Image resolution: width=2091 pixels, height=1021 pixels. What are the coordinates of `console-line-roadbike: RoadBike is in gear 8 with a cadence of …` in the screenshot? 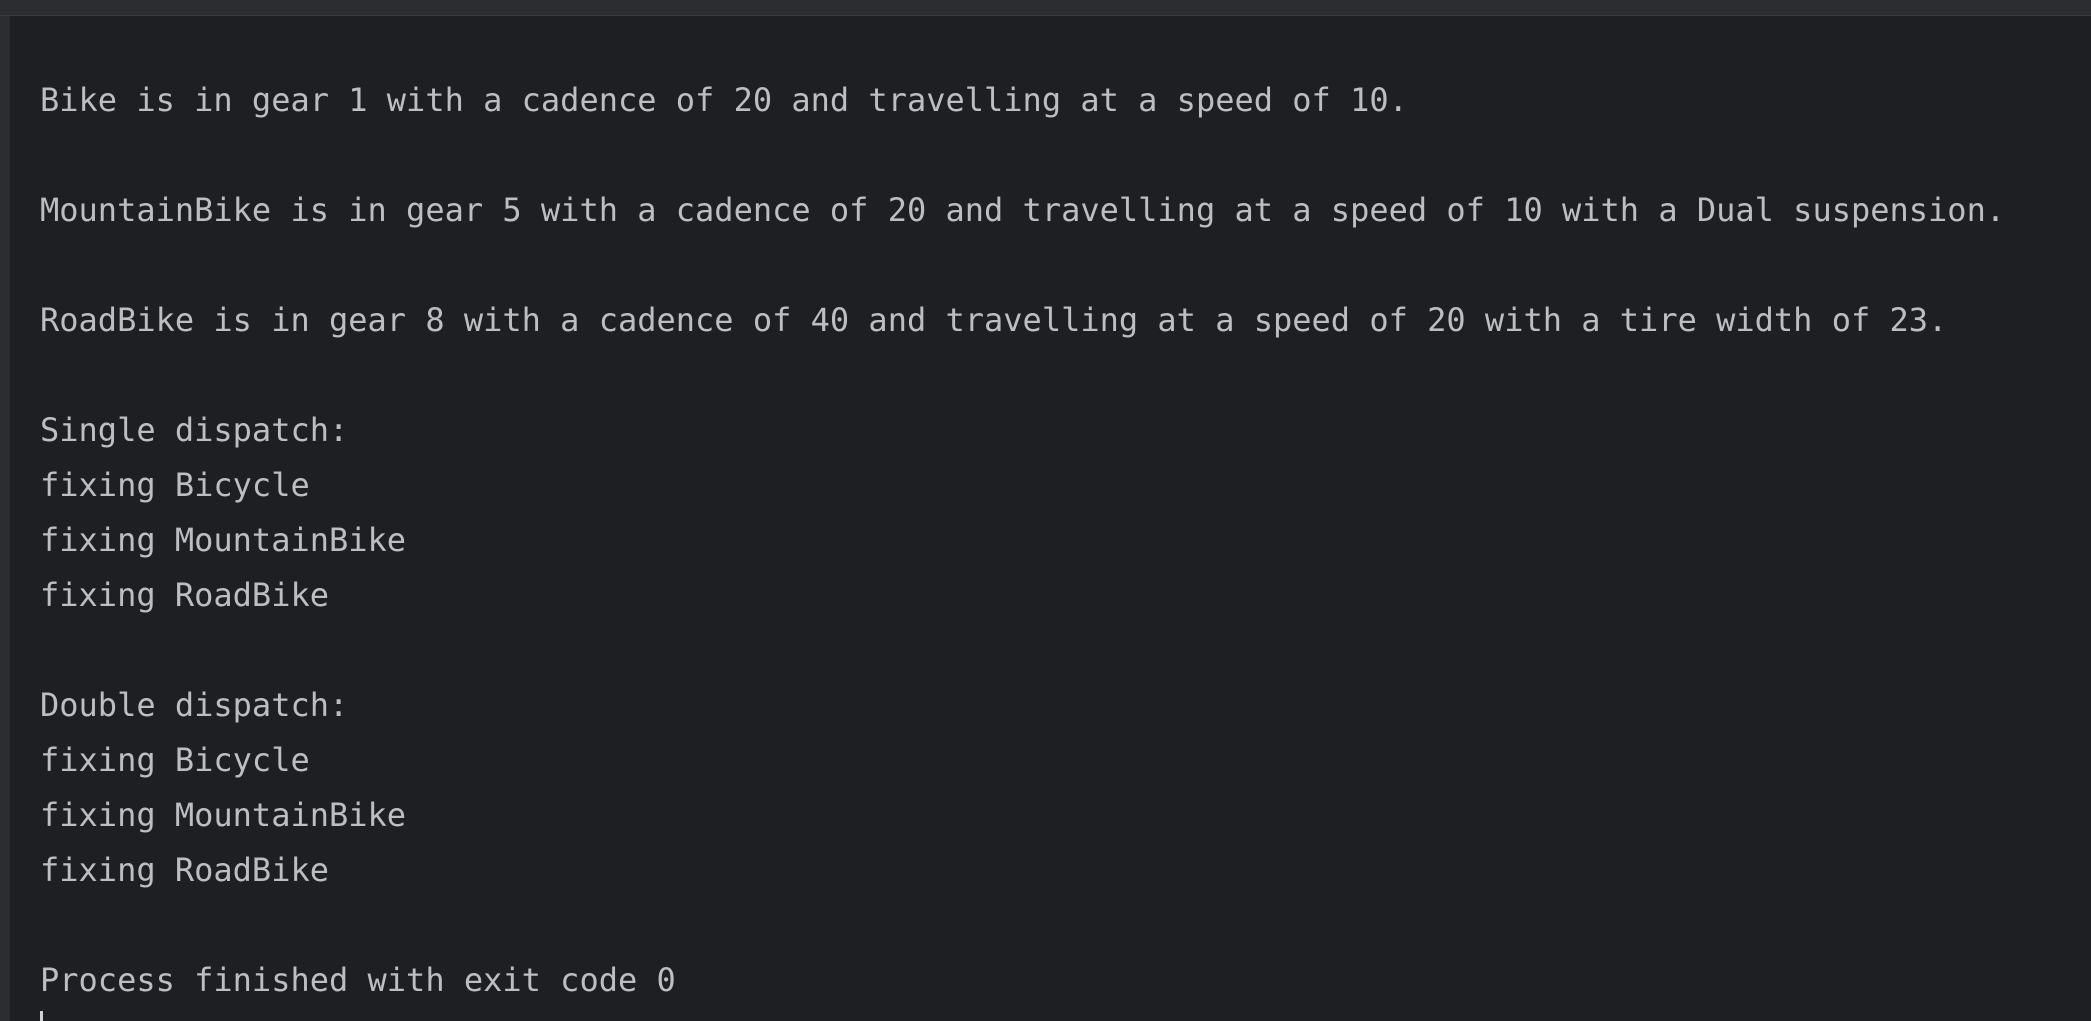 It's located at (994, 320).